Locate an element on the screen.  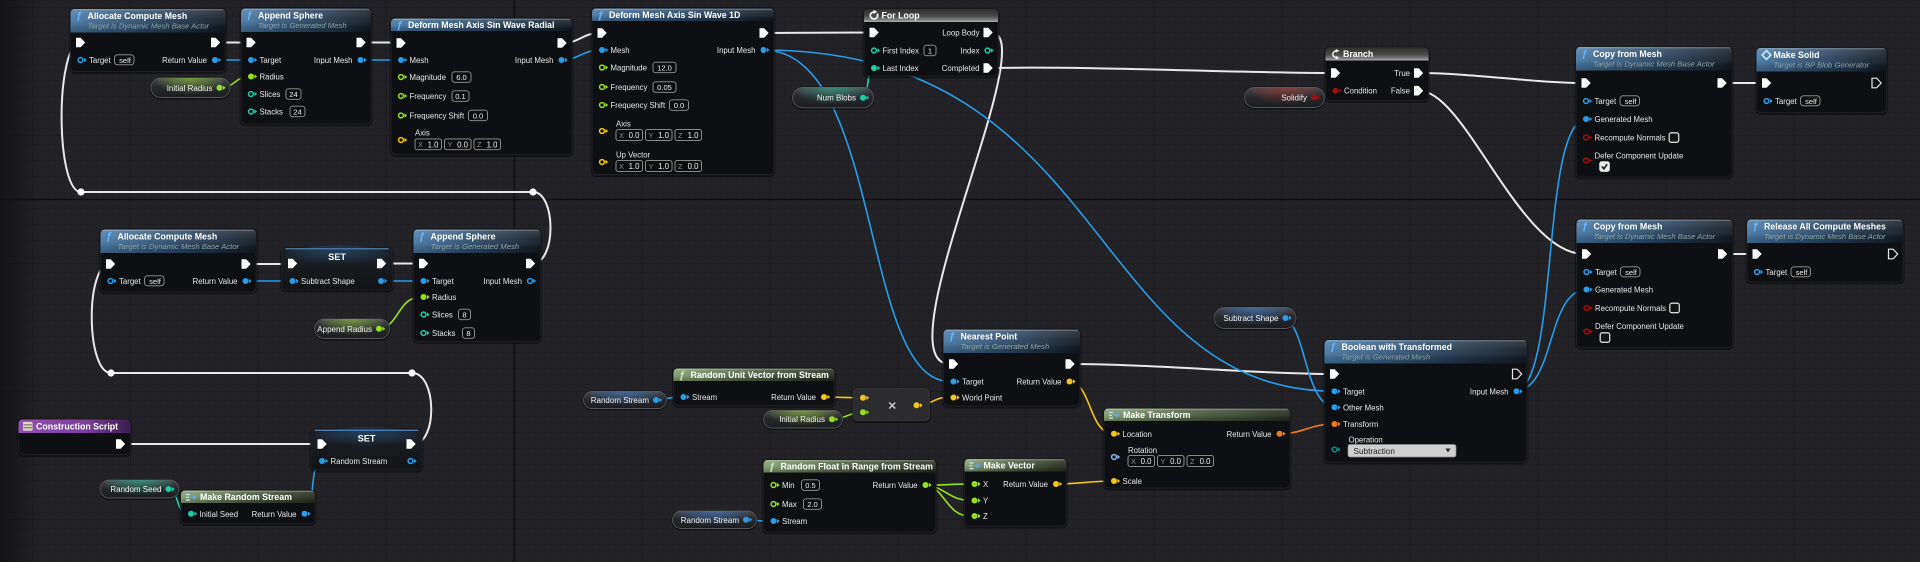
svg-text: Release All Compute Meshes is located at coordinates (1825, 227).